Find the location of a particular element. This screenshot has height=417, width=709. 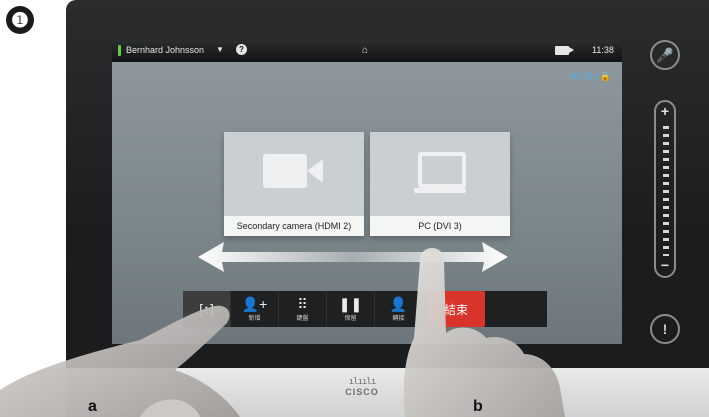

call-duration: 00:33 | 🔒 is located at coordinates (591, 76).